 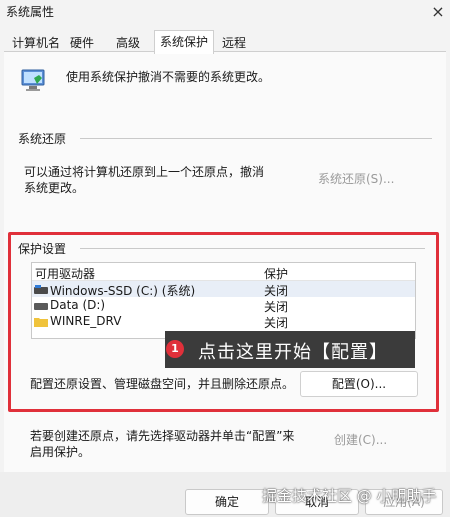 What do you see at coordinates (41, 289) in the screenshot?
I see `system-drive-icon` at bounding box center [41, 289].